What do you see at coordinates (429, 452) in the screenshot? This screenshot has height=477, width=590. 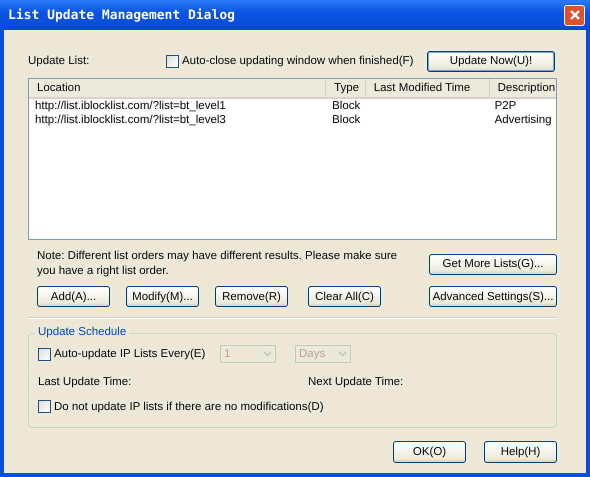 I see `dialog-button: OK(O)` at bounding box center [429, 452].